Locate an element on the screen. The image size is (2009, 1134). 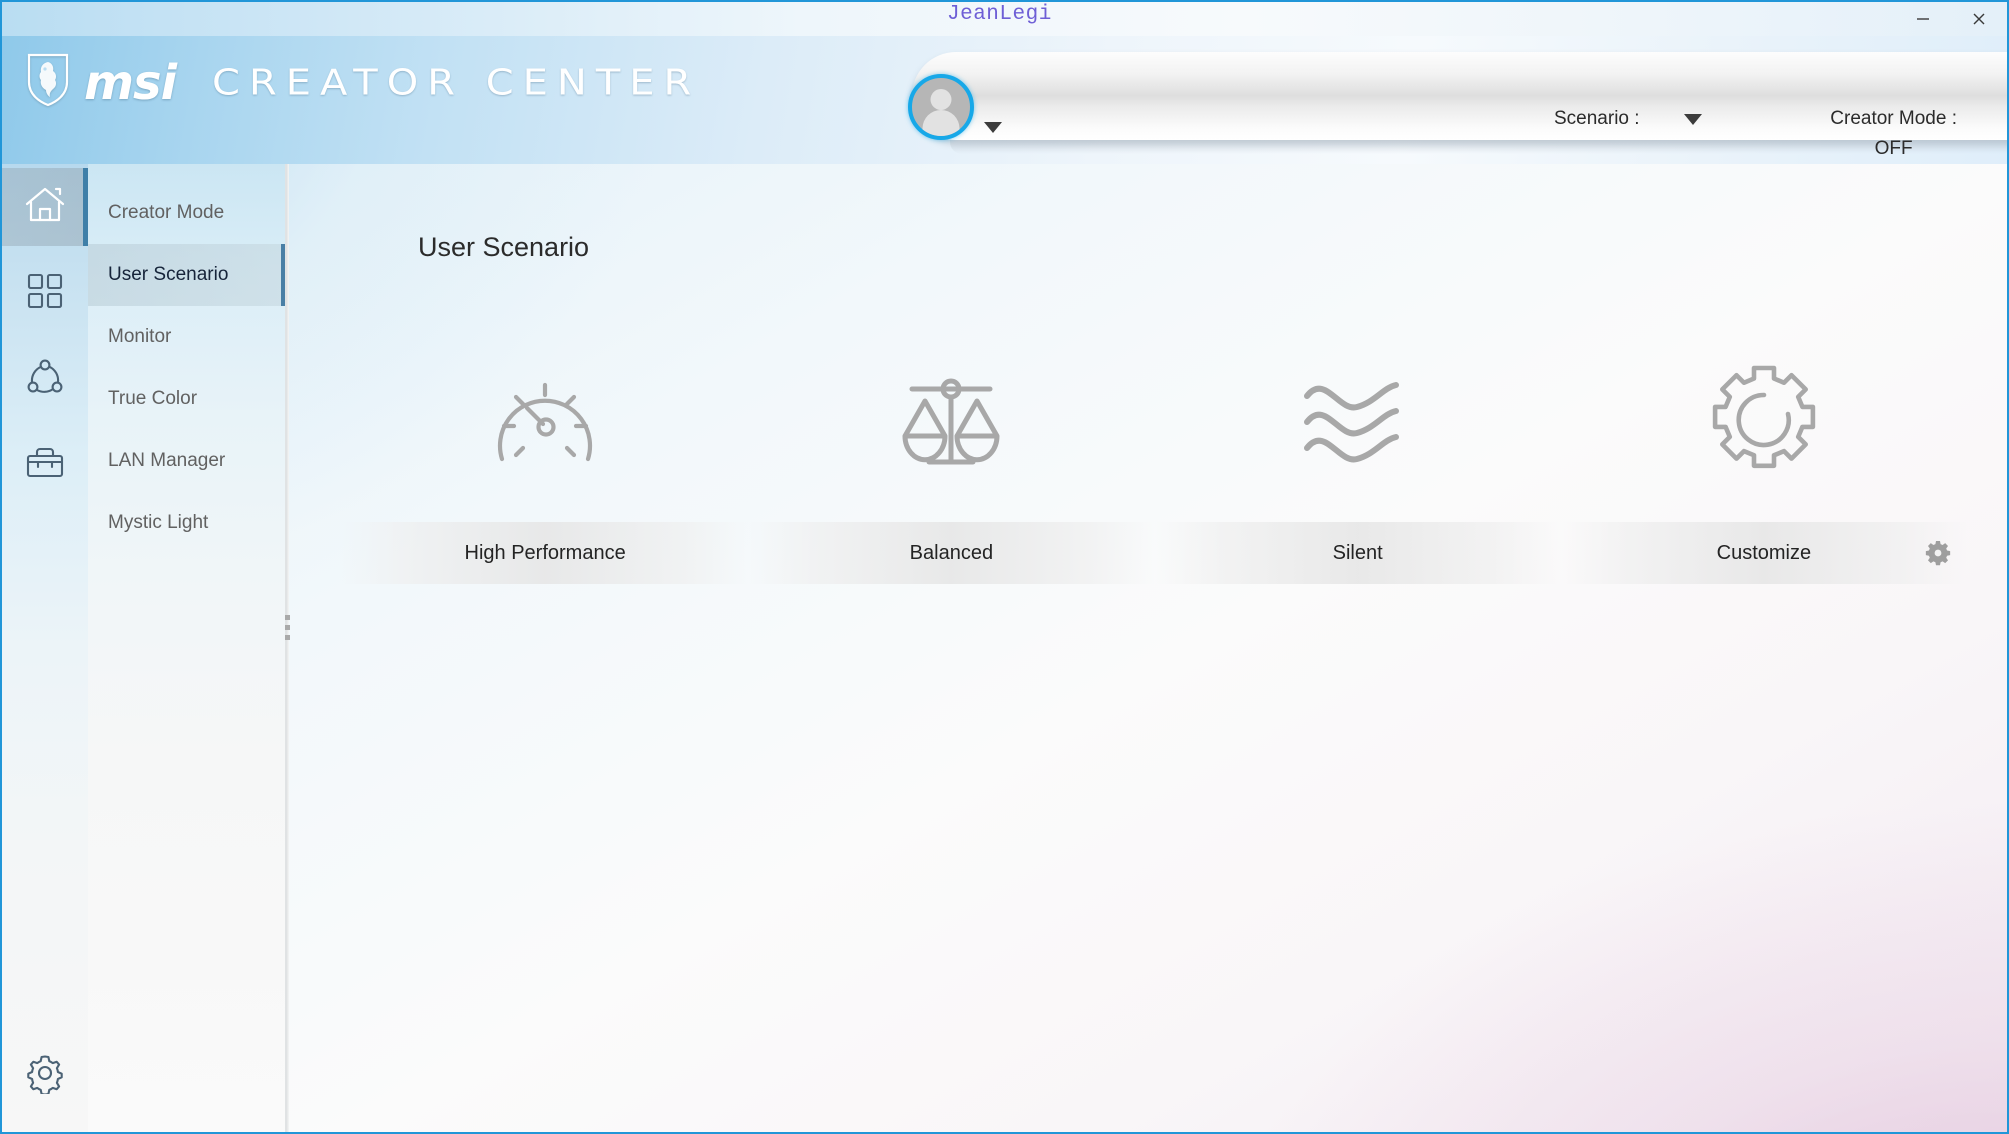
scenario-card-silent: Silent is located at coordinates (1357, 472).